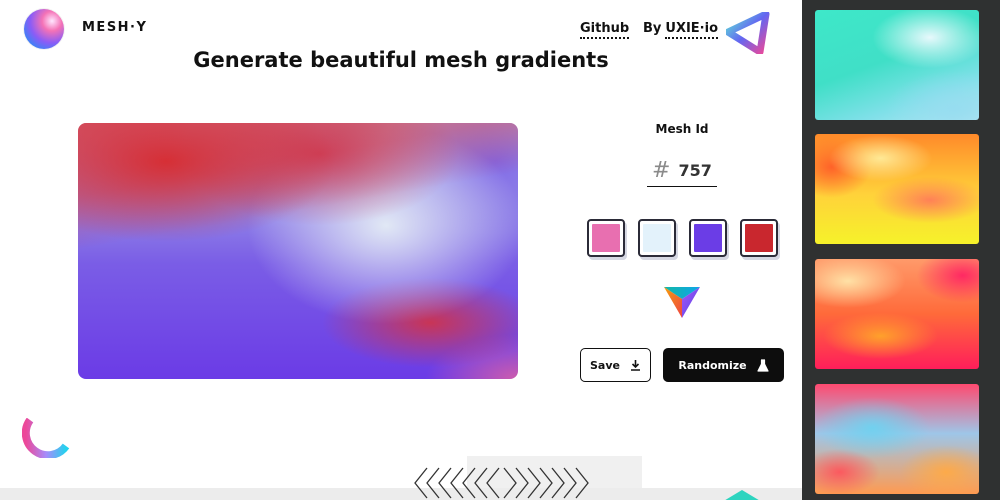 Image resolution: width=1000 pixels, height=500 pixels. What do you see at coordinates (661, 170) in the screenshot?
I see `hash-icon: #` at bounding box center [661, 170].